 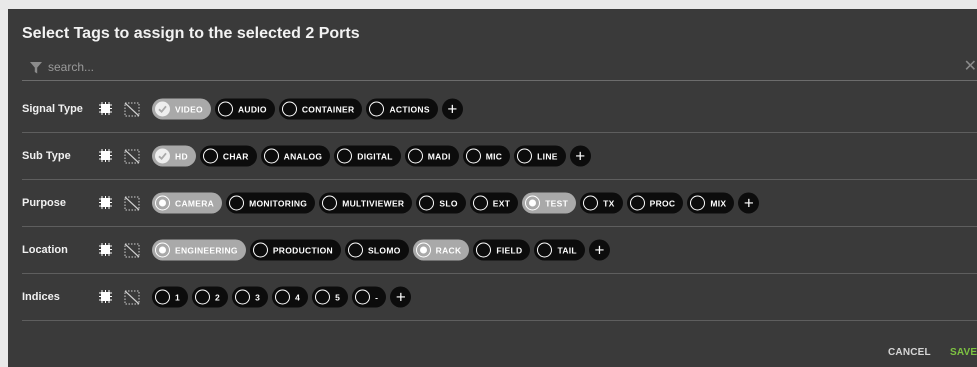 I want to click on cancel-button: CANCEL, so click(x=909, y=352).